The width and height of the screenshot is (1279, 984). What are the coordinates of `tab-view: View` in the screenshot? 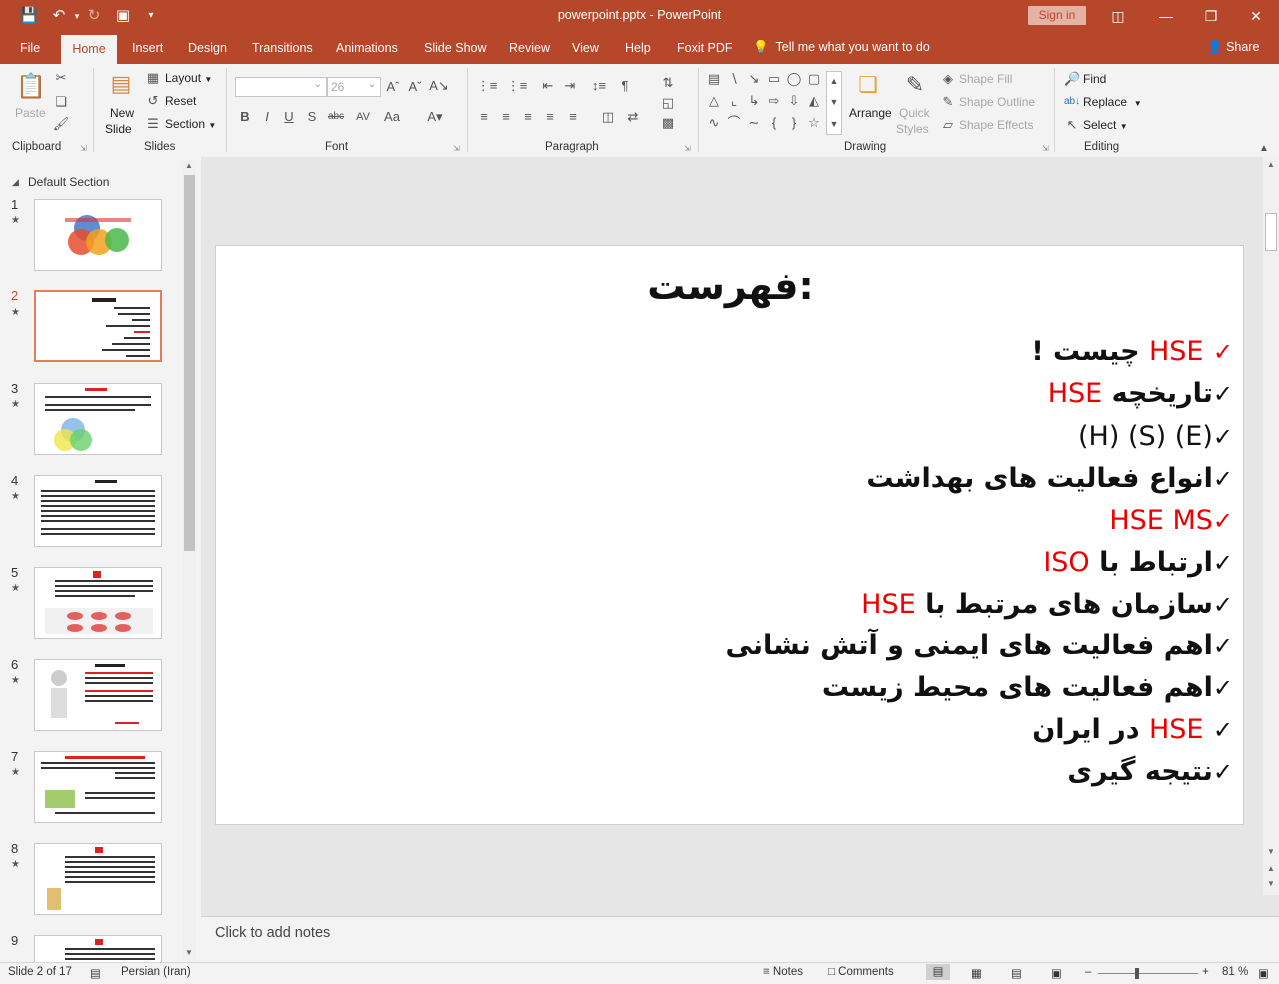 It's located at (585, 48).